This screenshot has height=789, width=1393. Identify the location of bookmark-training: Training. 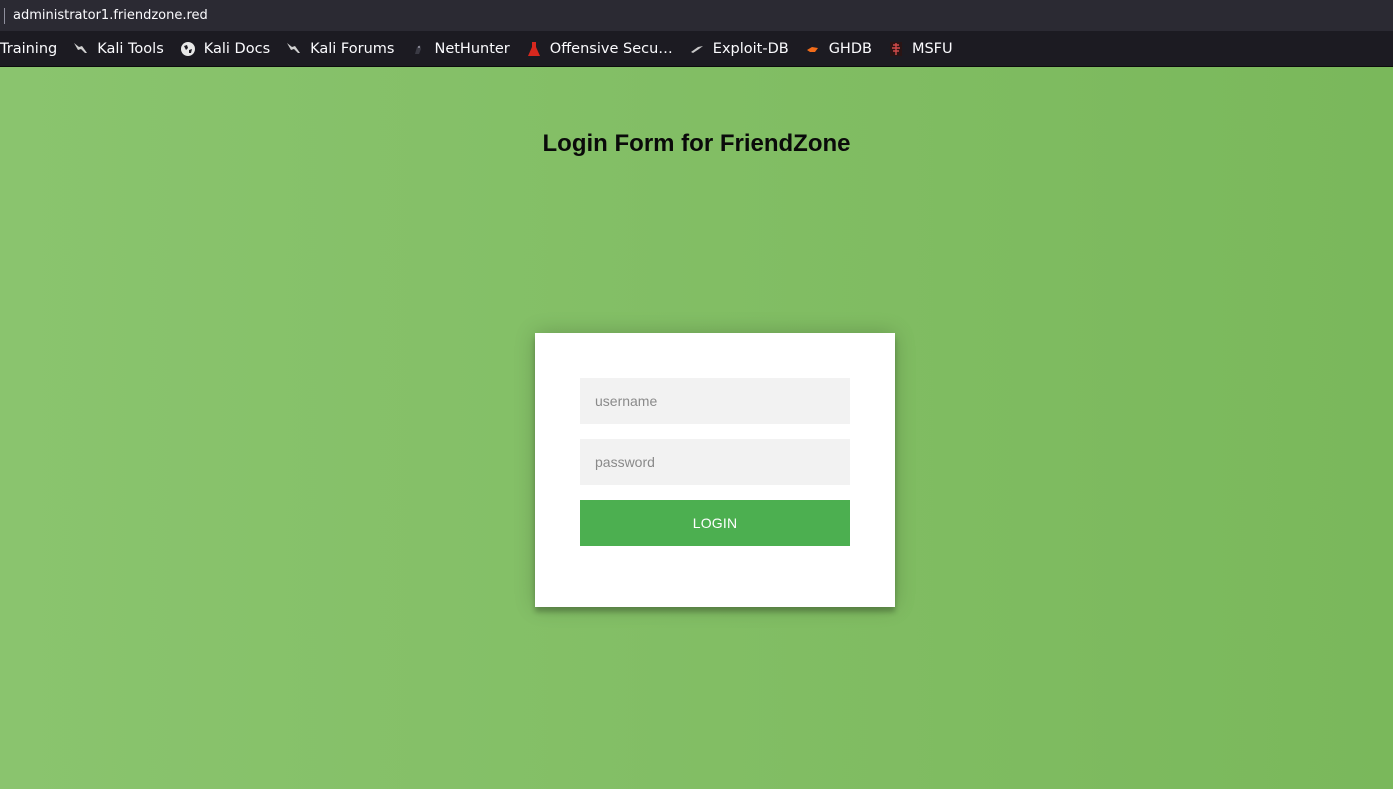
(28, 49).